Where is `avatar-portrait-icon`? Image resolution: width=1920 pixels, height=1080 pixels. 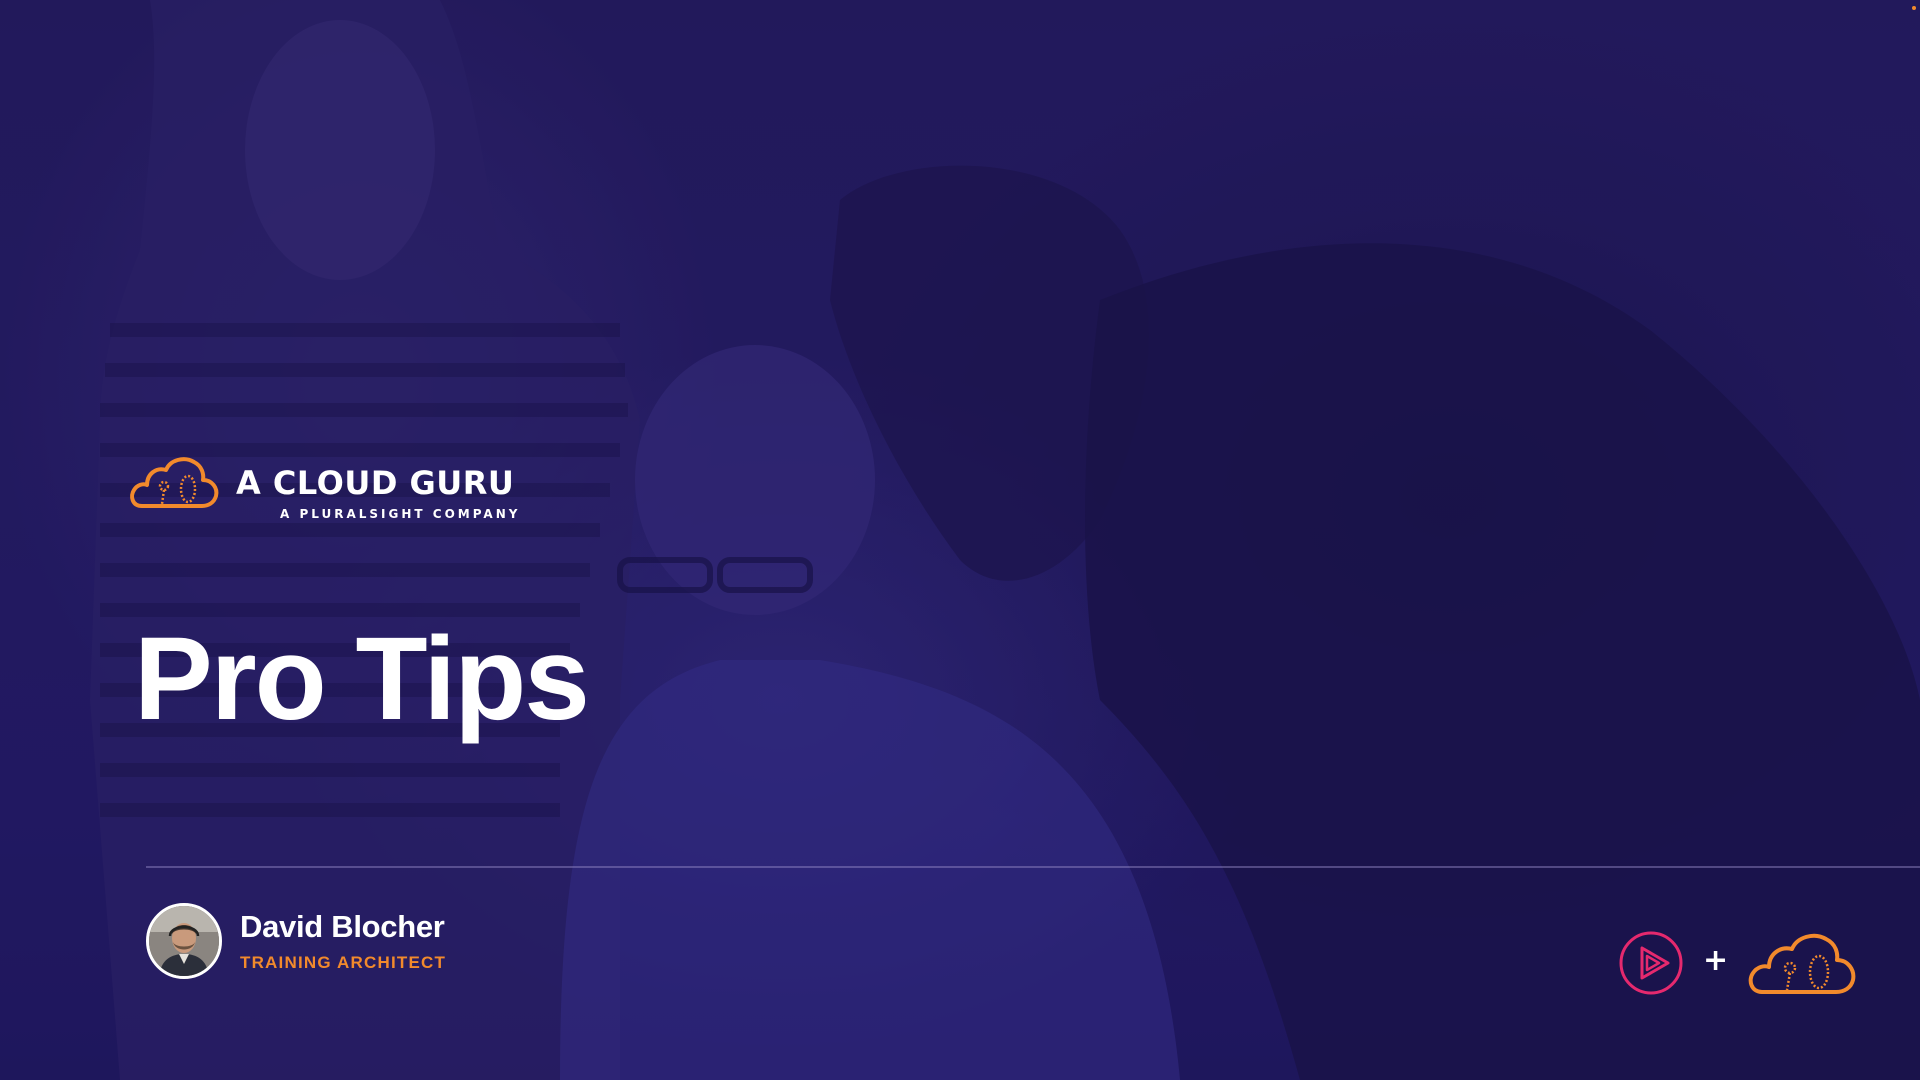 avatar-portrait-icon is located at coordinates (184, 941).